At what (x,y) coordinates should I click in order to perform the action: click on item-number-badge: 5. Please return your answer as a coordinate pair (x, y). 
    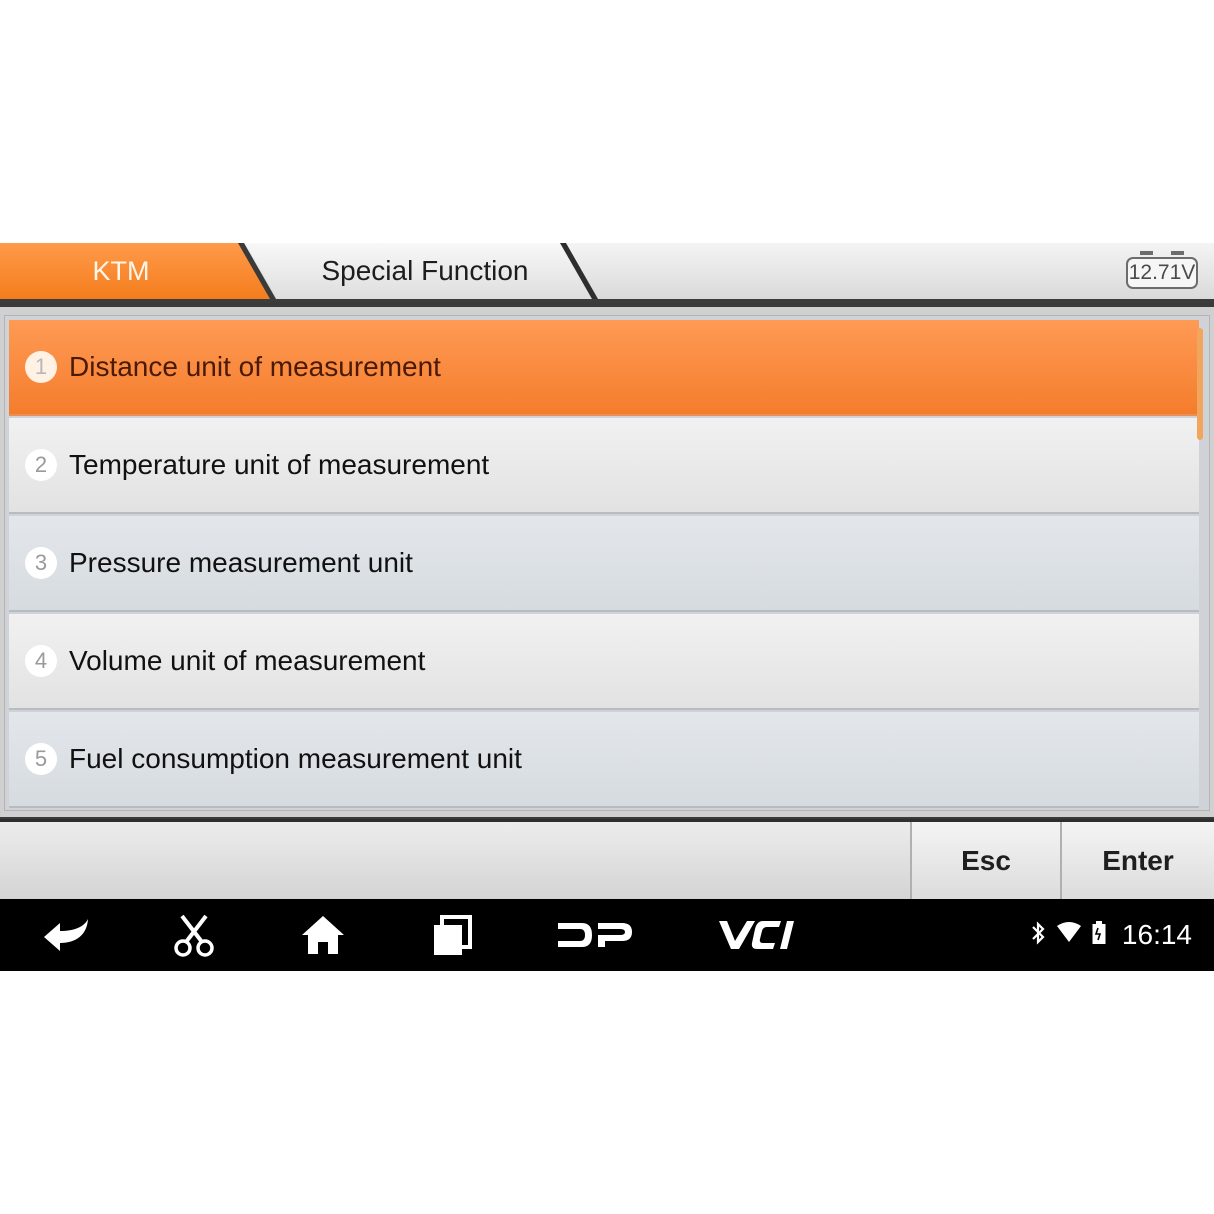
    Looking at the image, I should click on (41, 759).